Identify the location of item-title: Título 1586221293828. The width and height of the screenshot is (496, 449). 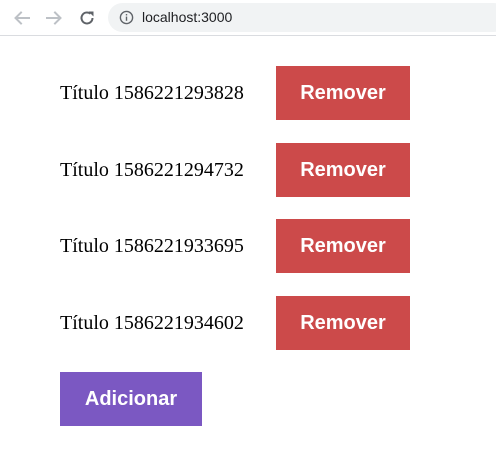
(152, 92).